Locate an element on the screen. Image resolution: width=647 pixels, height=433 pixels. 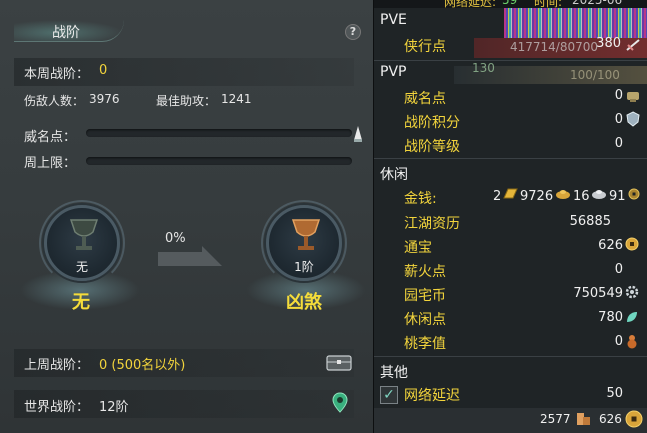
fame-progress-bar is located at coordinates (219, 133).